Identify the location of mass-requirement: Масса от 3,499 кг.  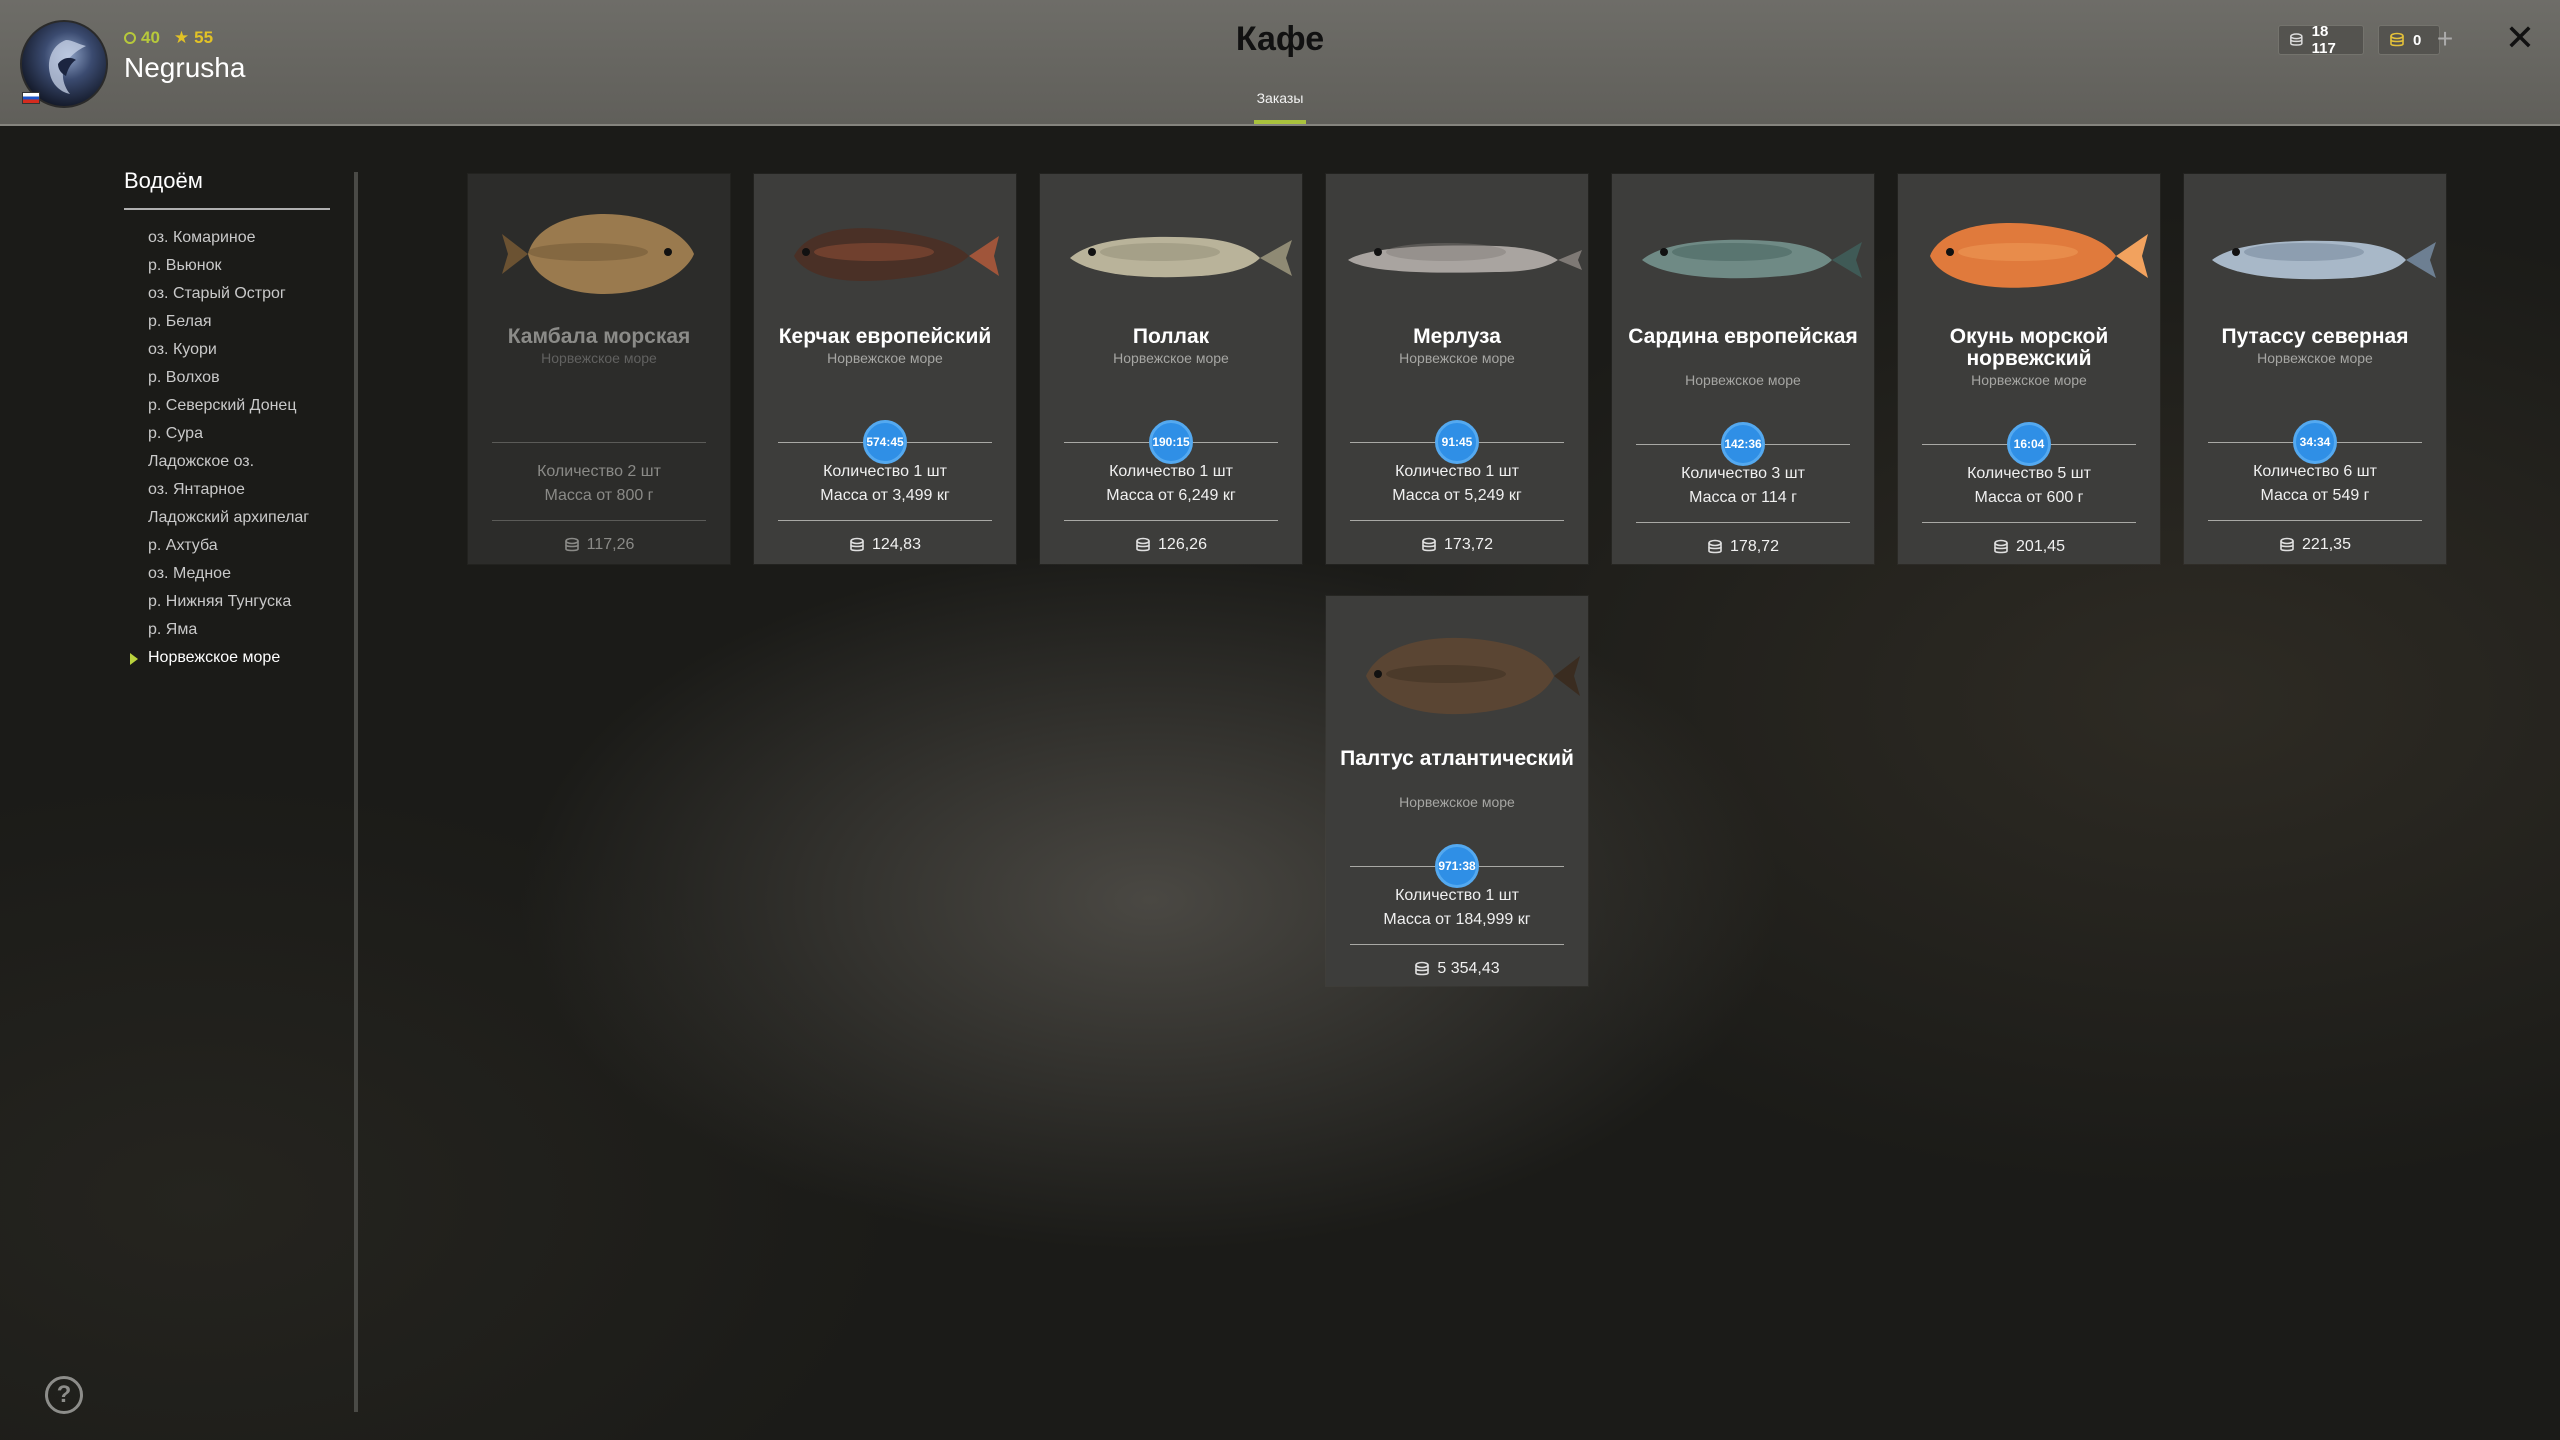
(885, 495).